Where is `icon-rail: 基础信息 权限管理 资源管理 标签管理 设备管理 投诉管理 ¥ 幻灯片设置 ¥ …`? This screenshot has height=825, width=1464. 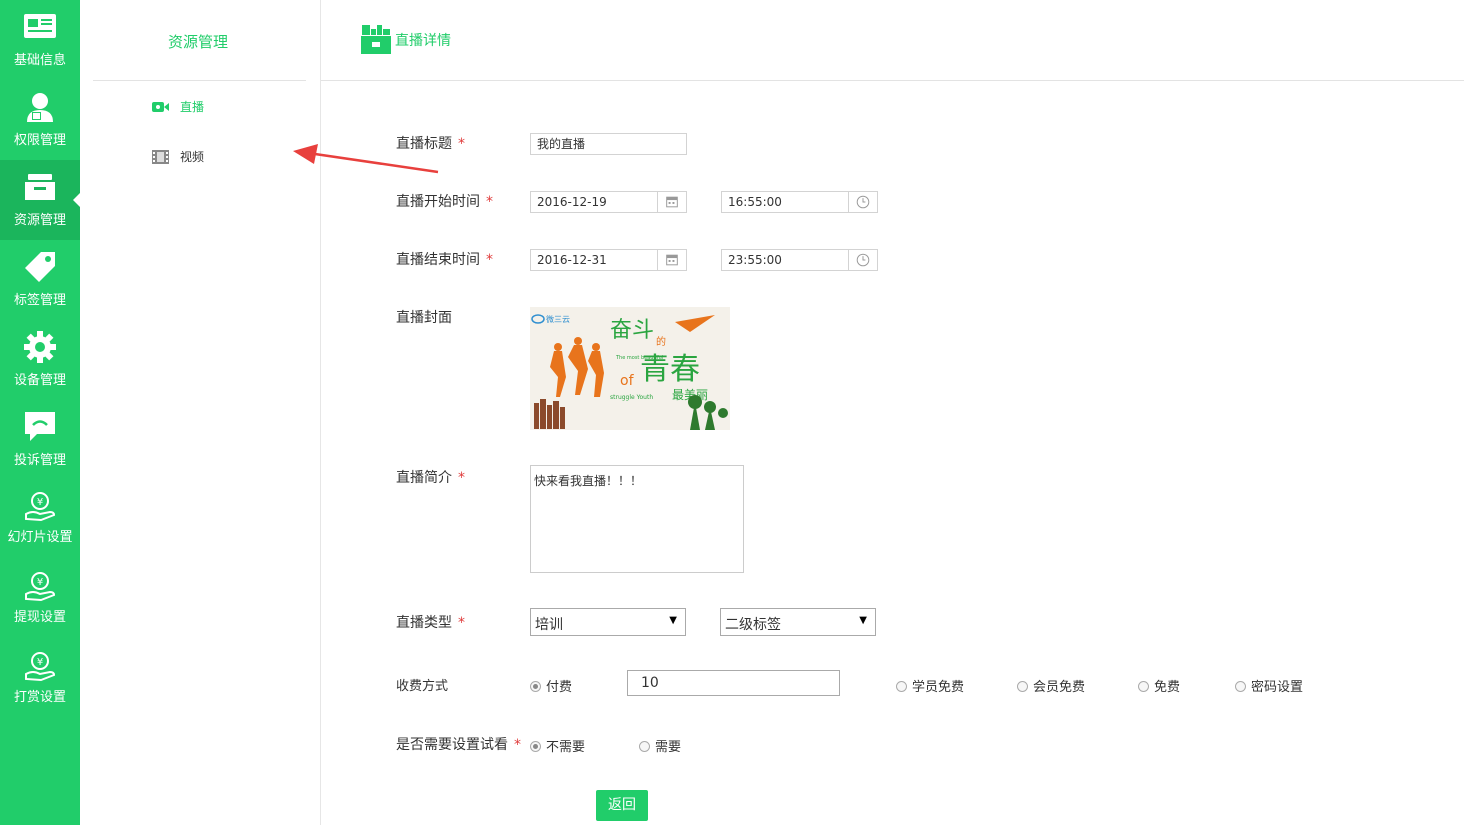 icon-rail: 基础信息 权限管理 资源管理 标签管理 设备管理 投诉管理 ¥ 幻灯片设置 ¥ … is located at coordinates (40, 412).